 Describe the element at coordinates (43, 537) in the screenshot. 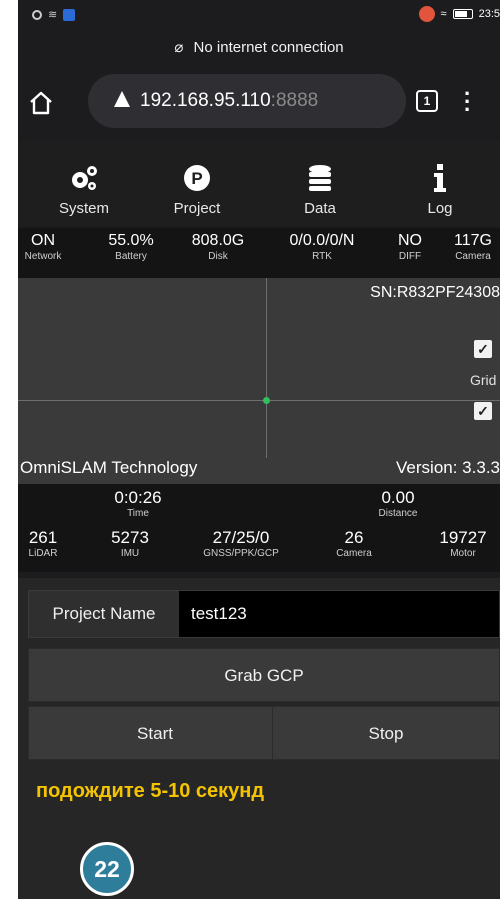

I see `count-lidar-value: 261` at that location.